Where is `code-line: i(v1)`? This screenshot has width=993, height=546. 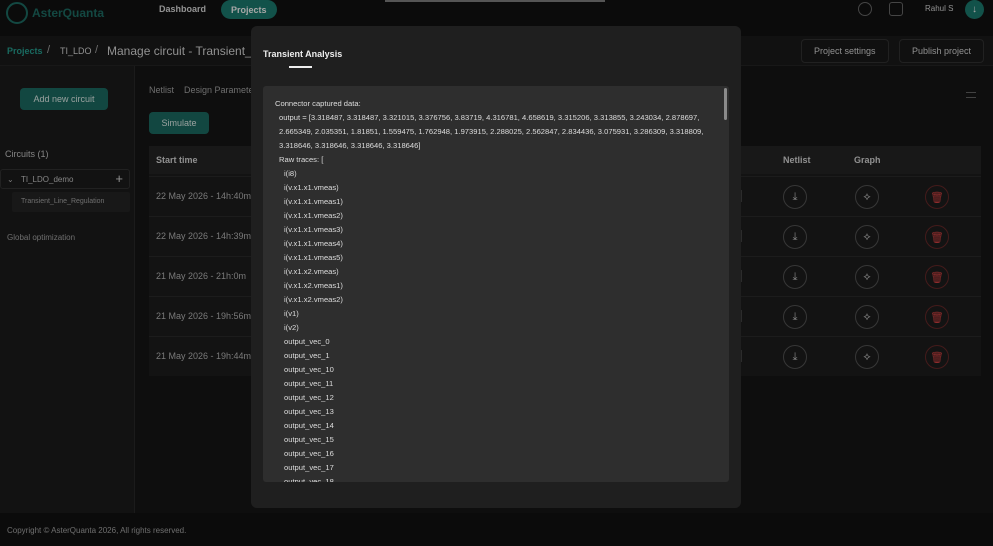 code-line: i(v1) is located at coordinates (291, 313).